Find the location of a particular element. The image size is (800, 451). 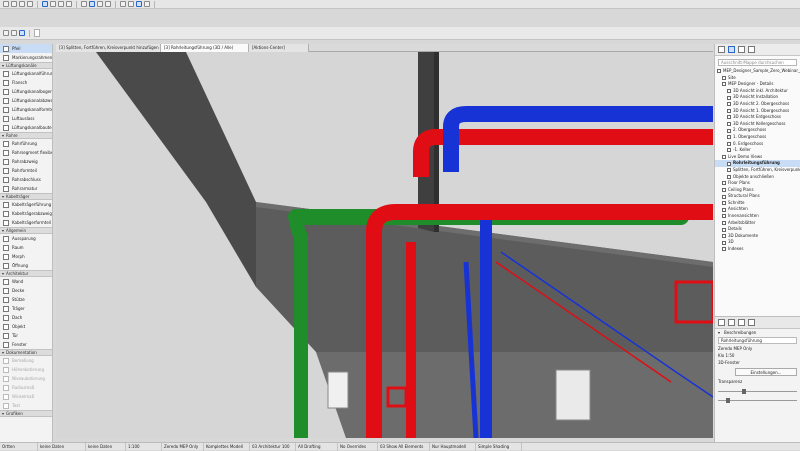

tool-item: Rohrführung is located at coordinates (26, 143).